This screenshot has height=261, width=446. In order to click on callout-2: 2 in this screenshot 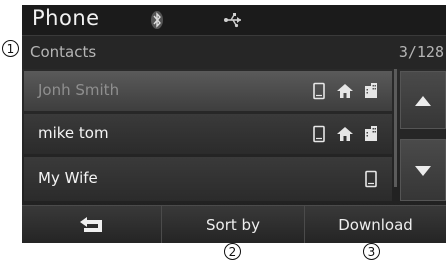, I will do `click(232, 251)`.